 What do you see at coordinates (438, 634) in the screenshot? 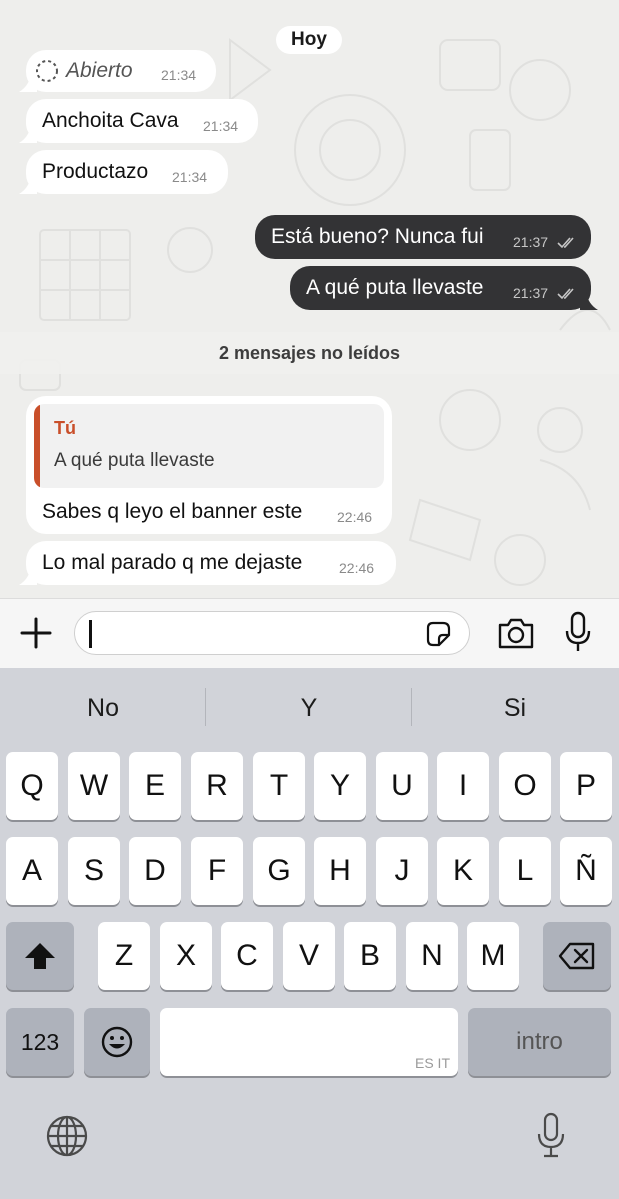
I see `sticker-icon` at bounding box center [438, 634].